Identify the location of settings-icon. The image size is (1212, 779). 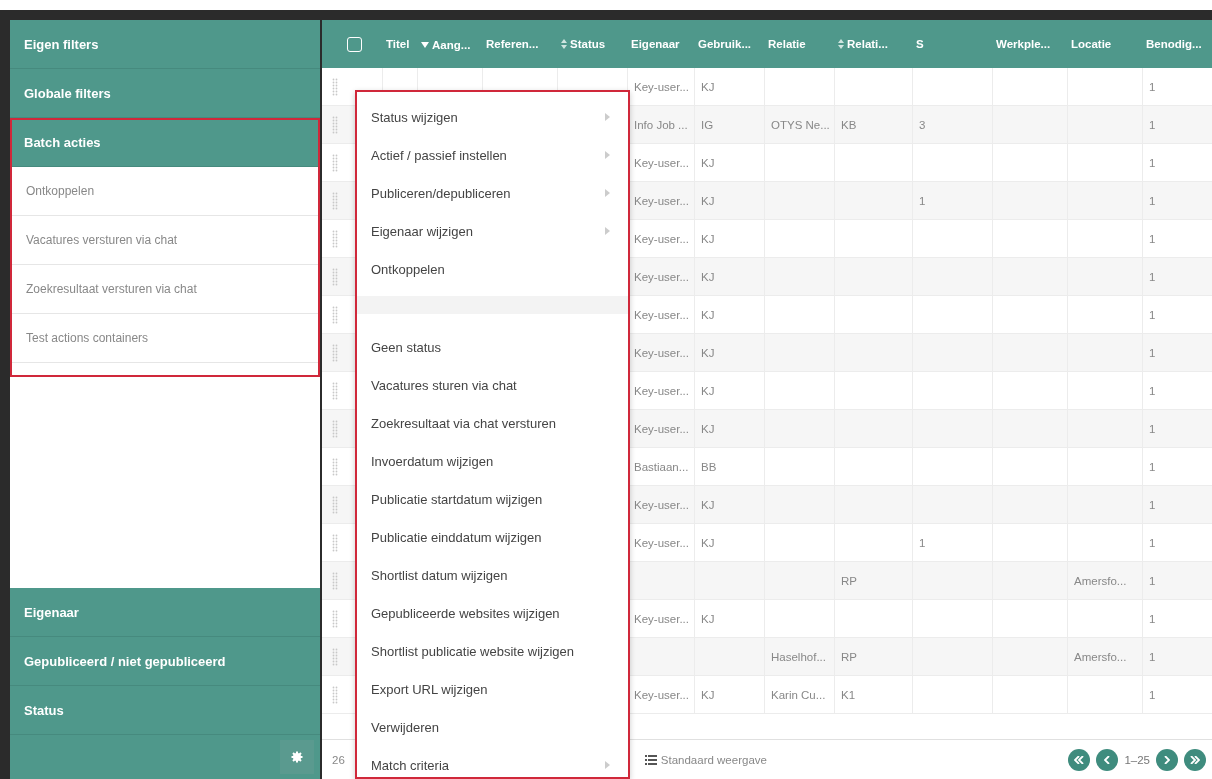
(297, 757).